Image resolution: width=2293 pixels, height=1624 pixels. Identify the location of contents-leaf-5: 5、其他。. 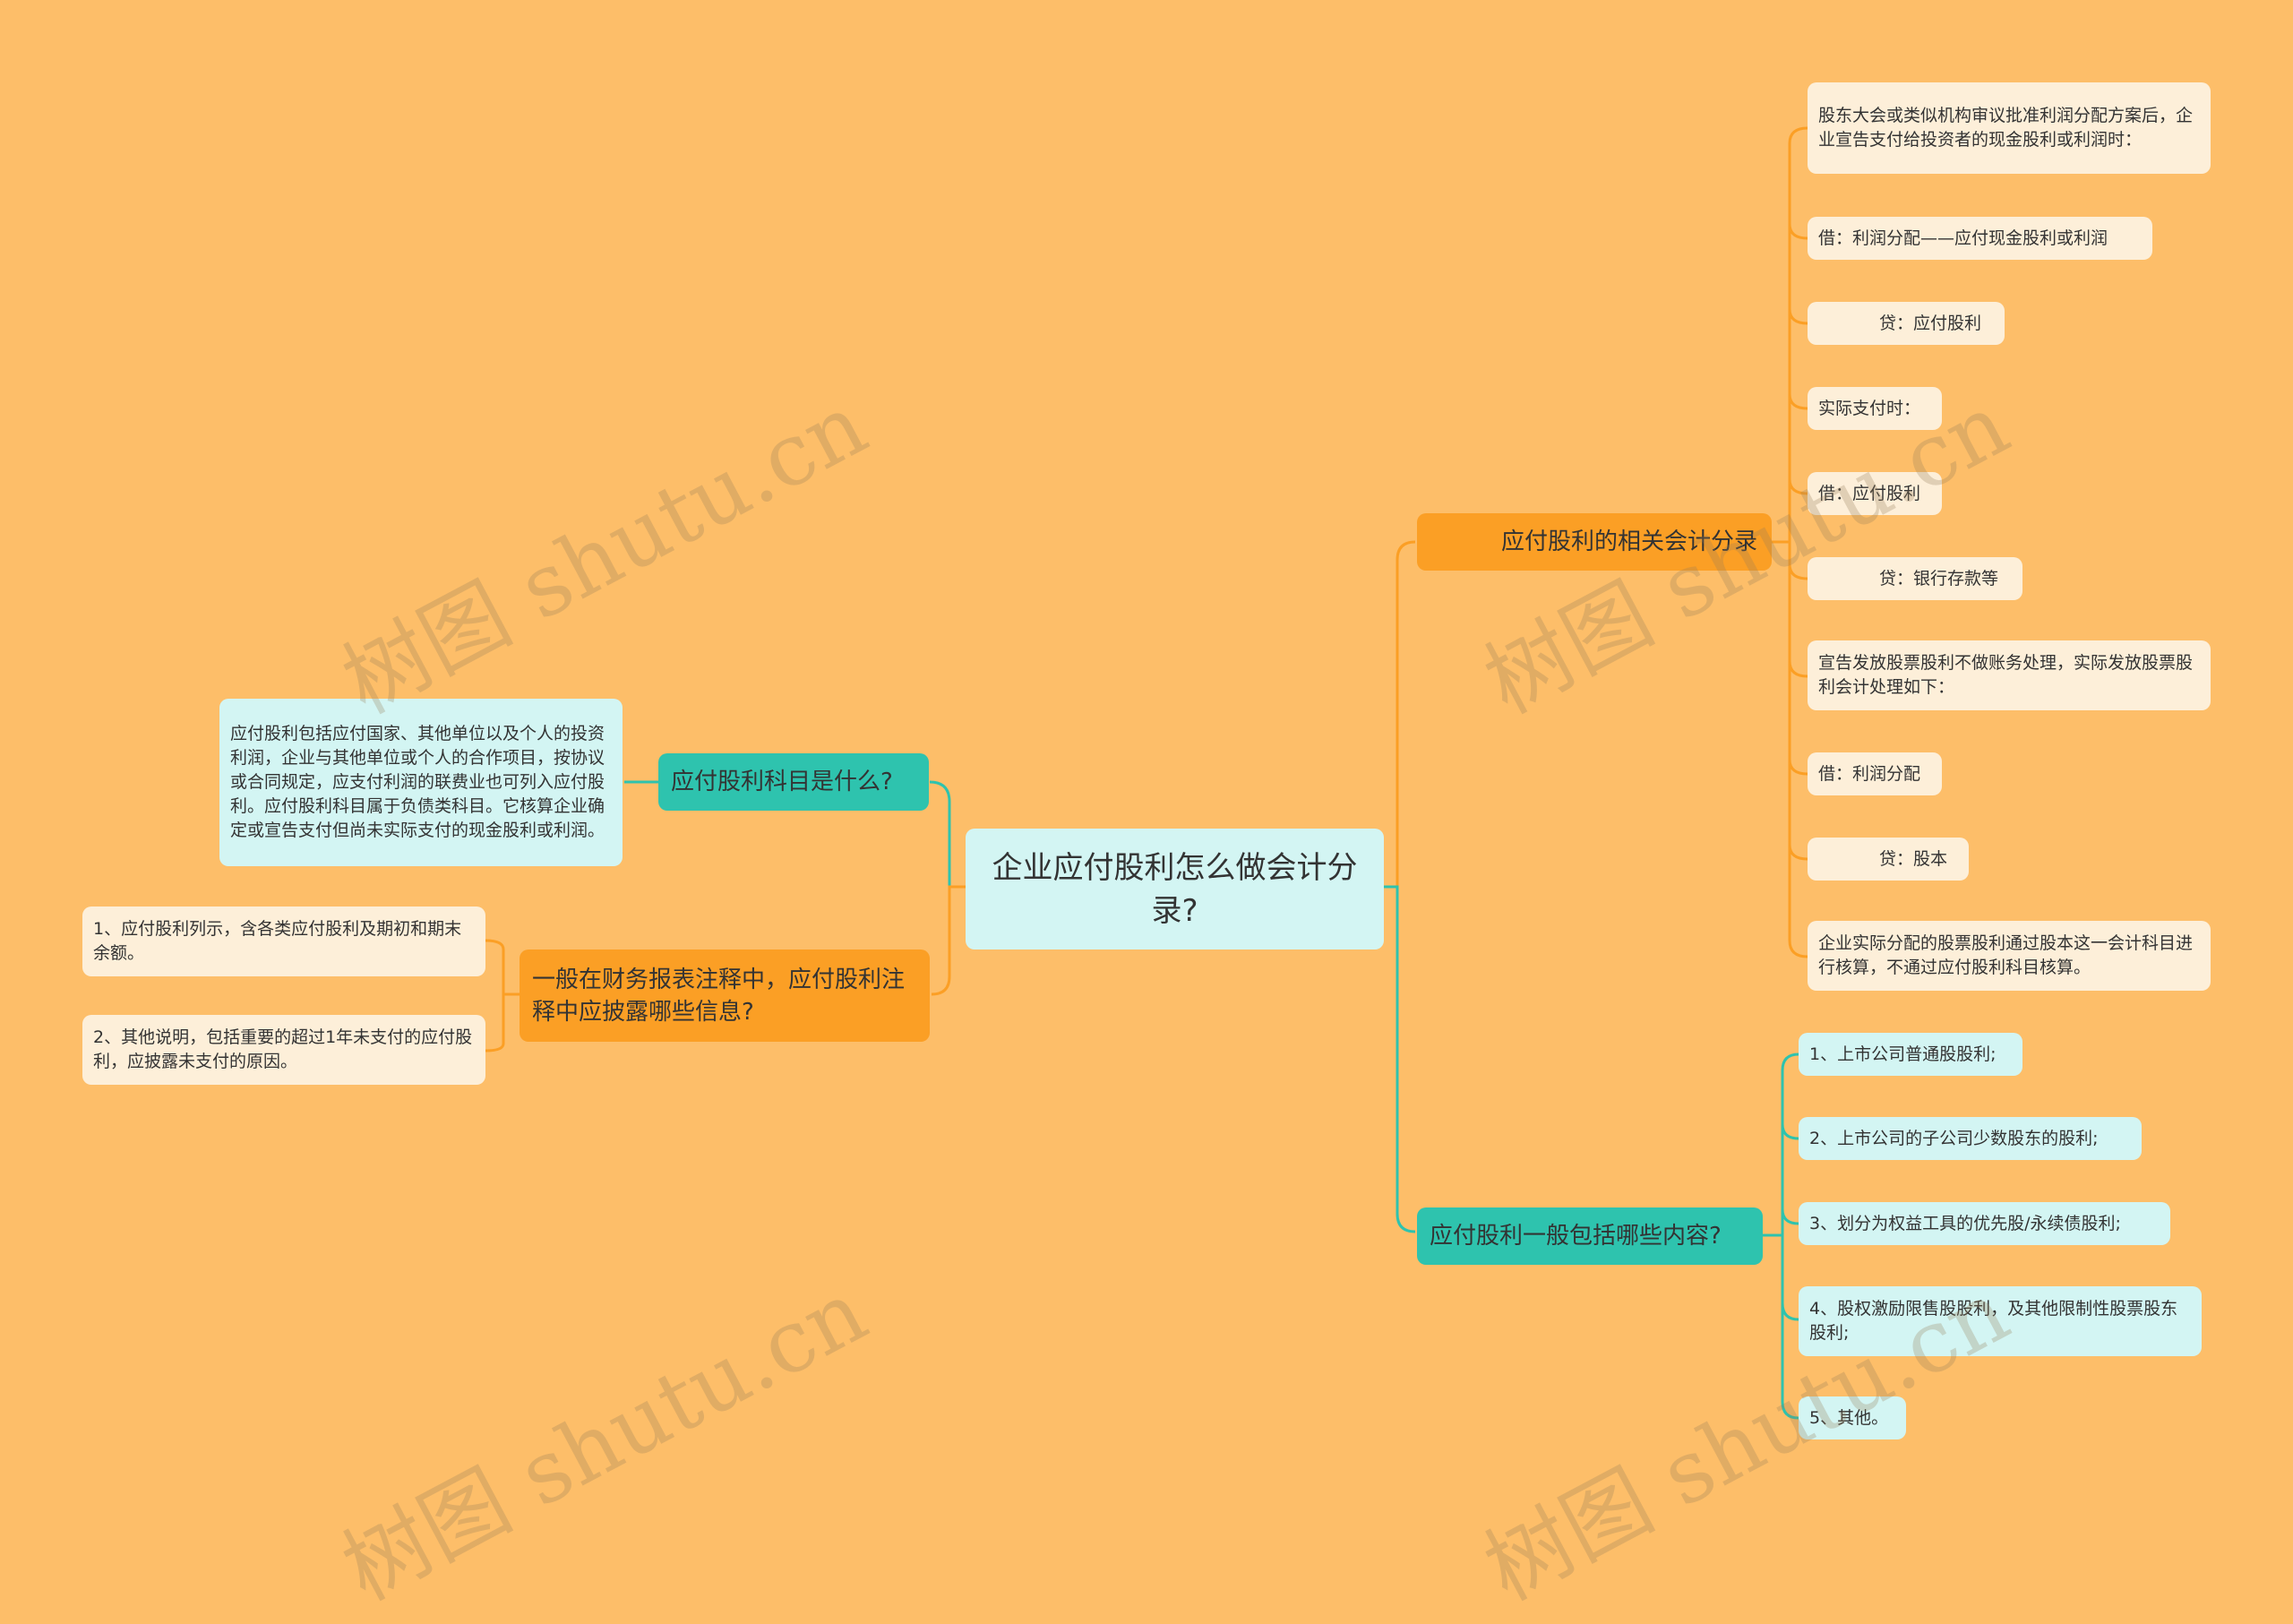
(1853, 1417).